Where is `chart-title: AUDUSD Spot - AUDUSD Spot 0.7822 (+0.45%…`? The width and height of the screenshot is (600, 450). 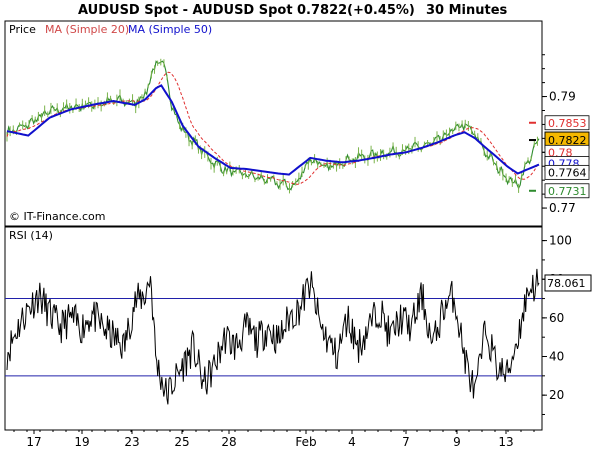
chart-title: AUDUSD Spot - AUDUSD Spot 0.7822 (+0.45%… is located at coordinates (293, 10).